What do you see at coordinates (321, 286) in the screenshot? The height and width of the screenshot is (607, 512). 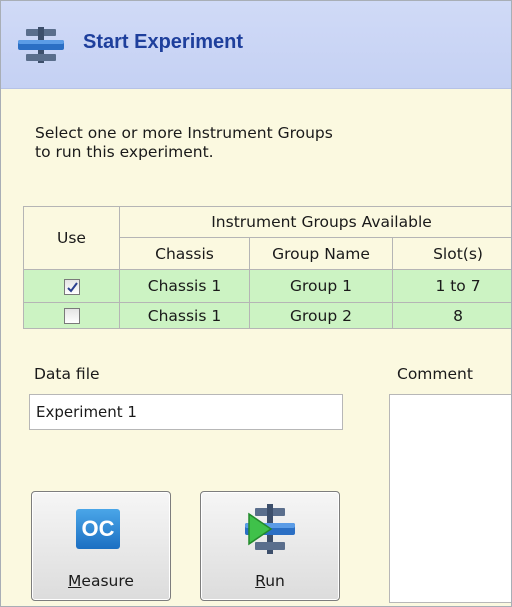 I see `group-name-cell: Group 1` at bounding box center [321, 286].